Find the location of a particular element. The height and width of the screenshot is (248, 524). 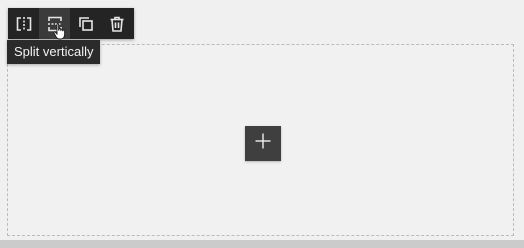

duplicate-icon is located at coordinates (86, 24).